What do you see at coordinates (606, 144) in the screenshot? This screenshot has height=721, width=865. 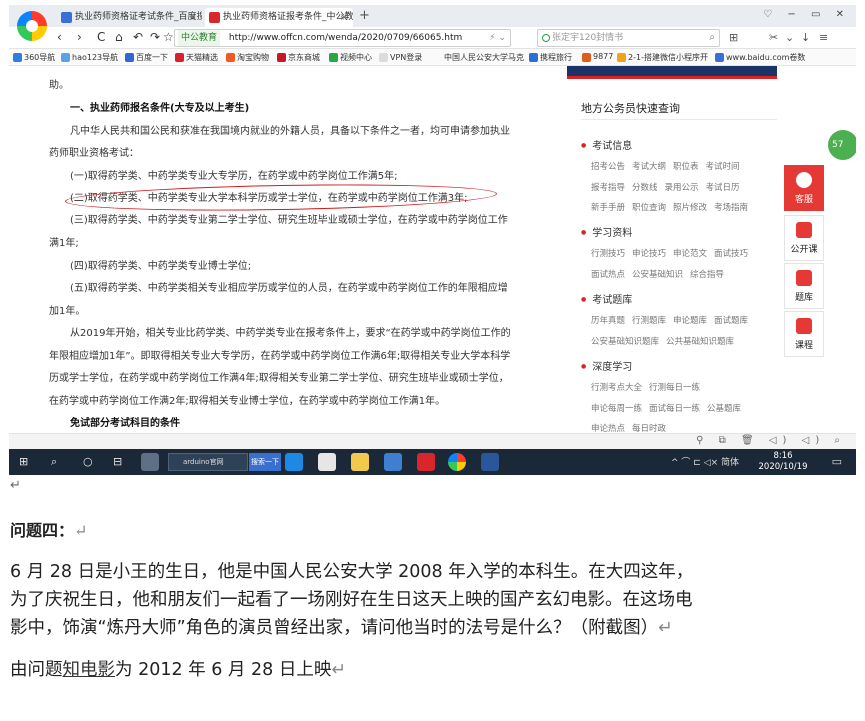 I see `sidebar-group-head: 考试信息` at bounding box center [606, 144].